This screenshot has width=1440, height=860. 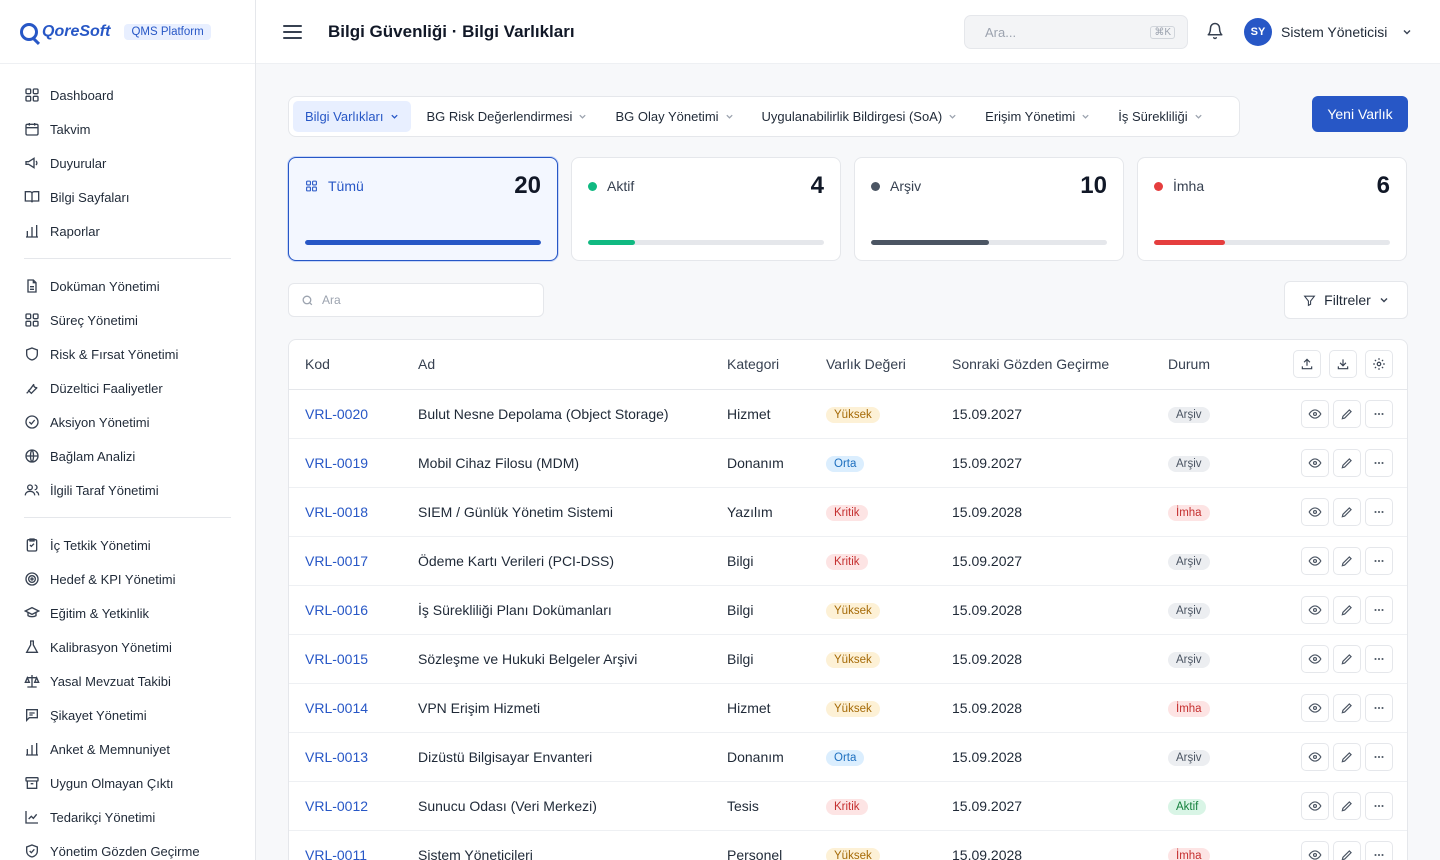 What do you see at coordinates (127, 817) in the screenshot?
I see `sidebar-item-tedarikci-yonetimi: Tedarikçi Yönetimi` at bounding box center [127, 817].